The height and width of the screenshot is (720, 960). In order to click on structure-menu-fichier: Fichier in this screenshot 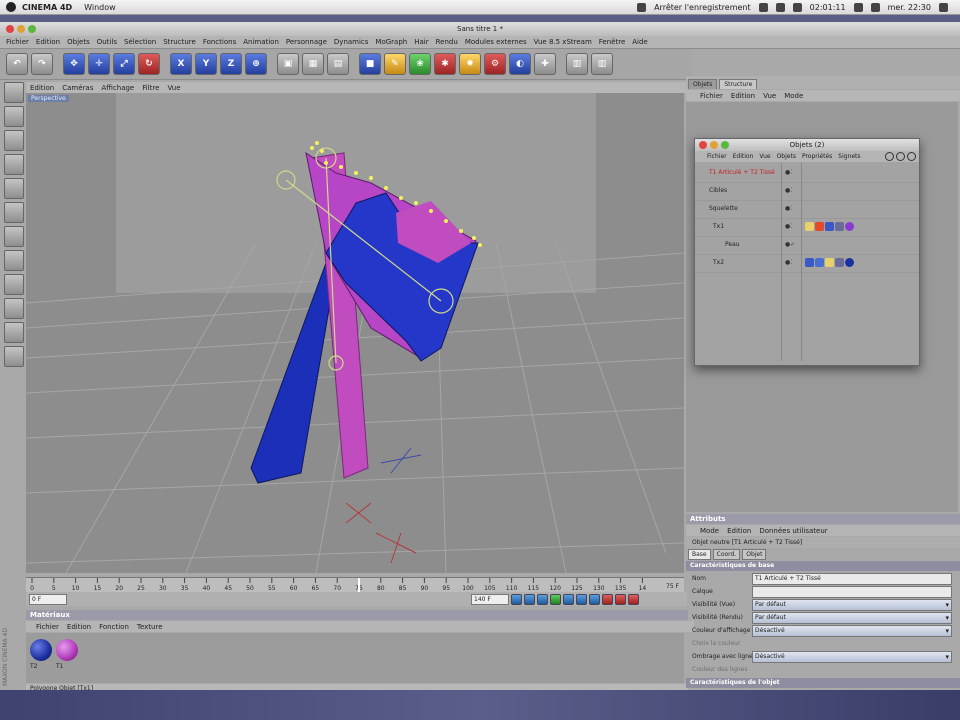, I will do `click(711, 96)`.